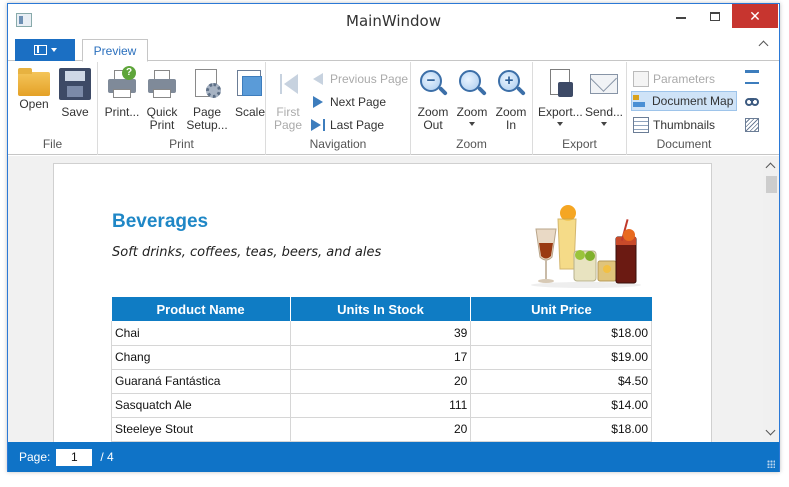  I want to click on document-map-button: Document Map, so click(684, 101).